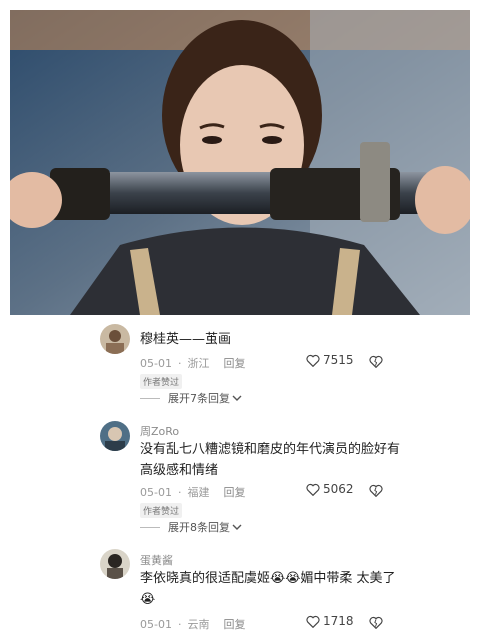 The width and height of the screenshot is (480, 641). I want to click on comment-text: 没有乱七八糟滤镜和磨皮的年代演员的脸好有高级感和情绪, so click(270, 460).